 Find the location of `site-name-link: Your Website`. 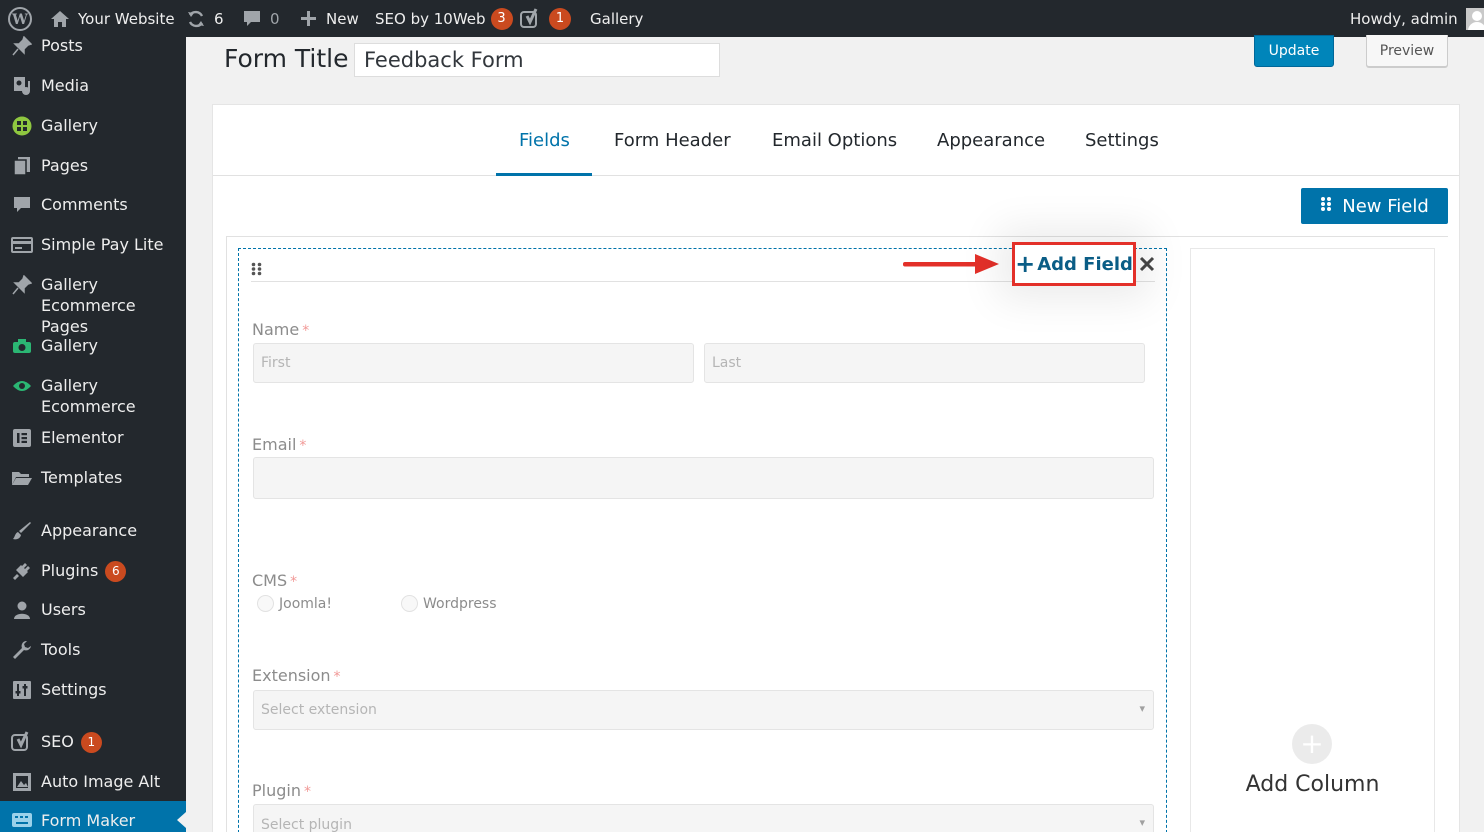

site-name-link: Your Website is located at coordinates (112, 18).